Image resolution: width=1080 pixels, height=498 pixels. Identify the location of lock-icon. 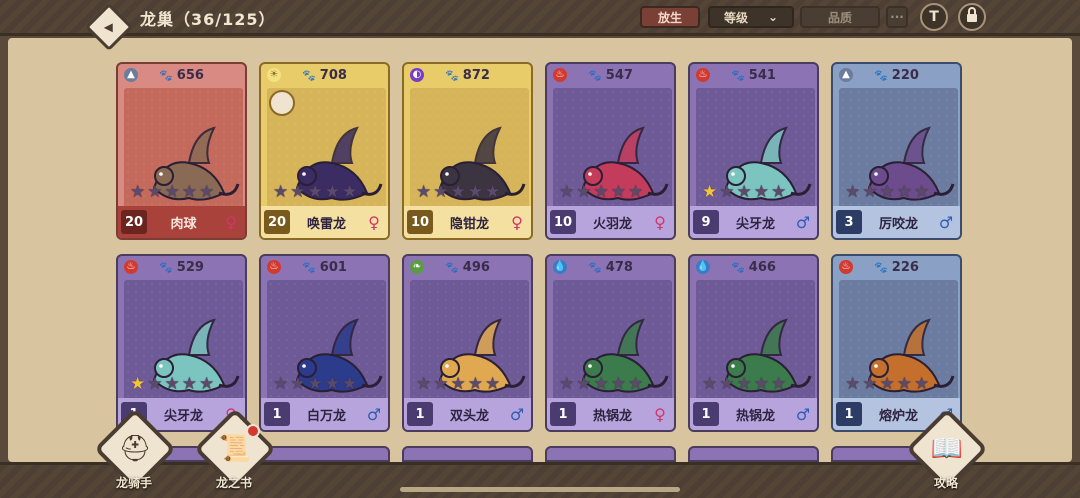
(972, 17).